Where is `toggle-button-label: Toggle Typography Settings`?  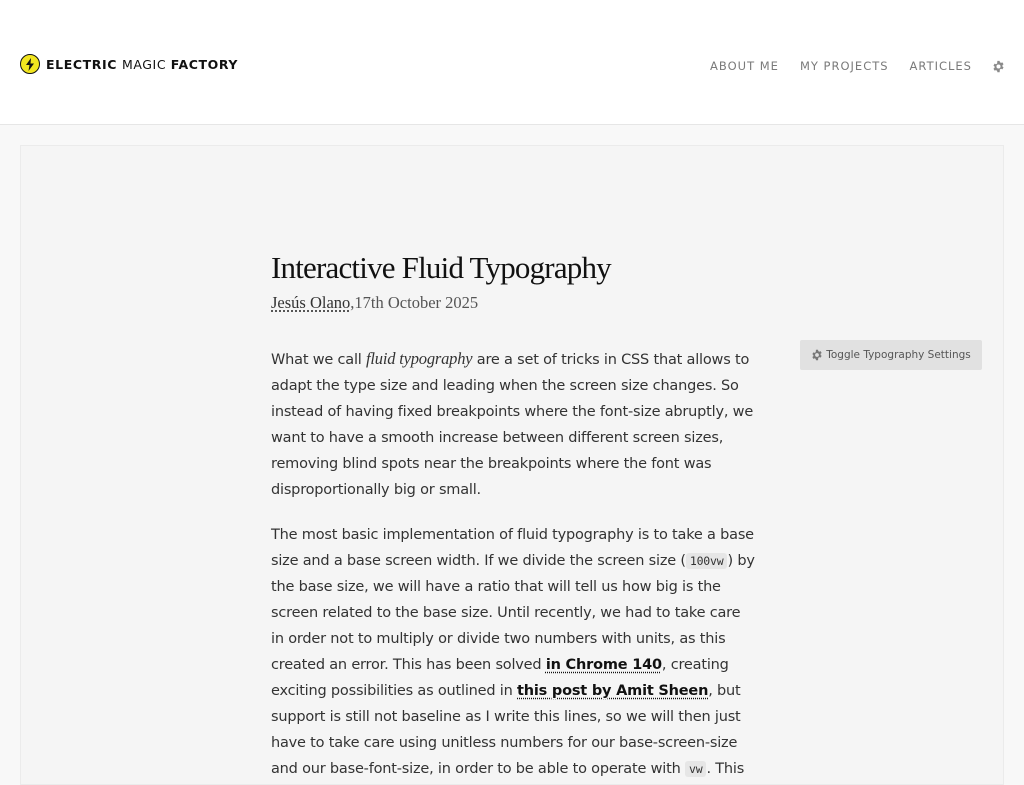 toggle-button-label: Toggle Typography Settings is located at coordinates (898, 355).